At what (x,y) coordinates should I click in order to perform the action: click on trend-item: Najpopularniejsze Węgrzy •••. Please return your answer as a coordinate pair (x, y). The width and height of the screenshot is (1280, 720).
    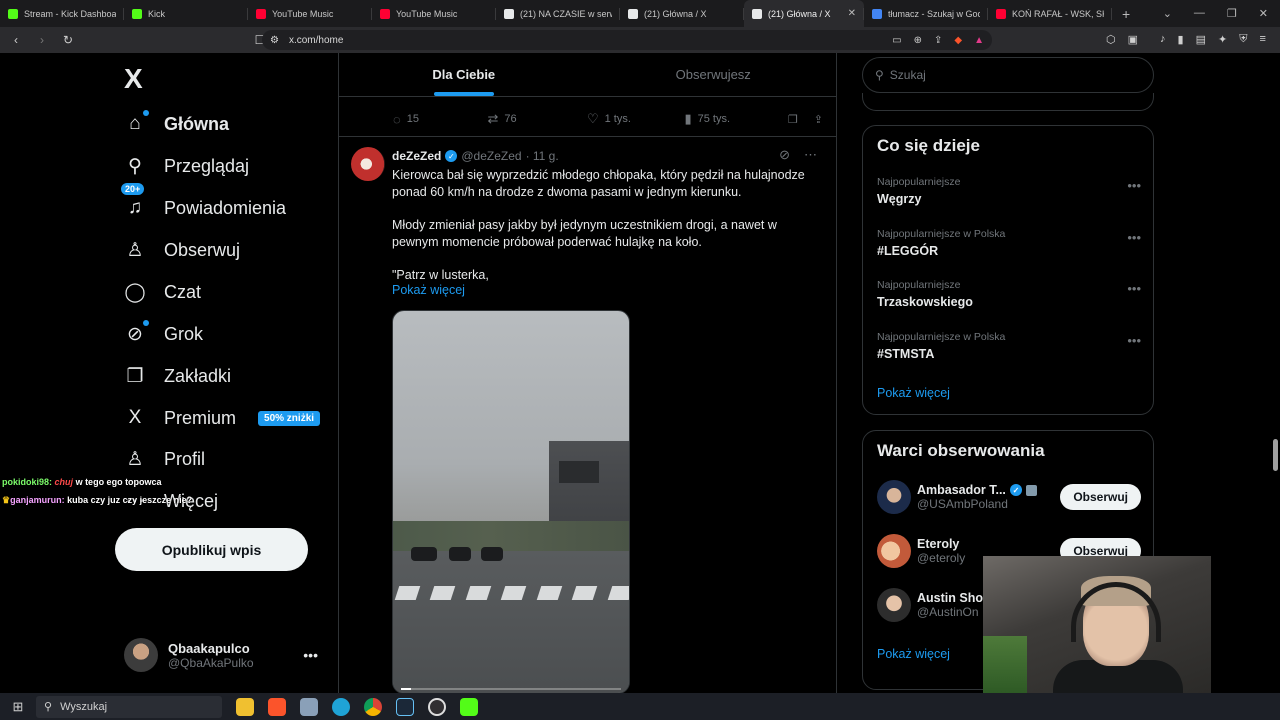
    Looking at the image, I should click on (1009, 191).